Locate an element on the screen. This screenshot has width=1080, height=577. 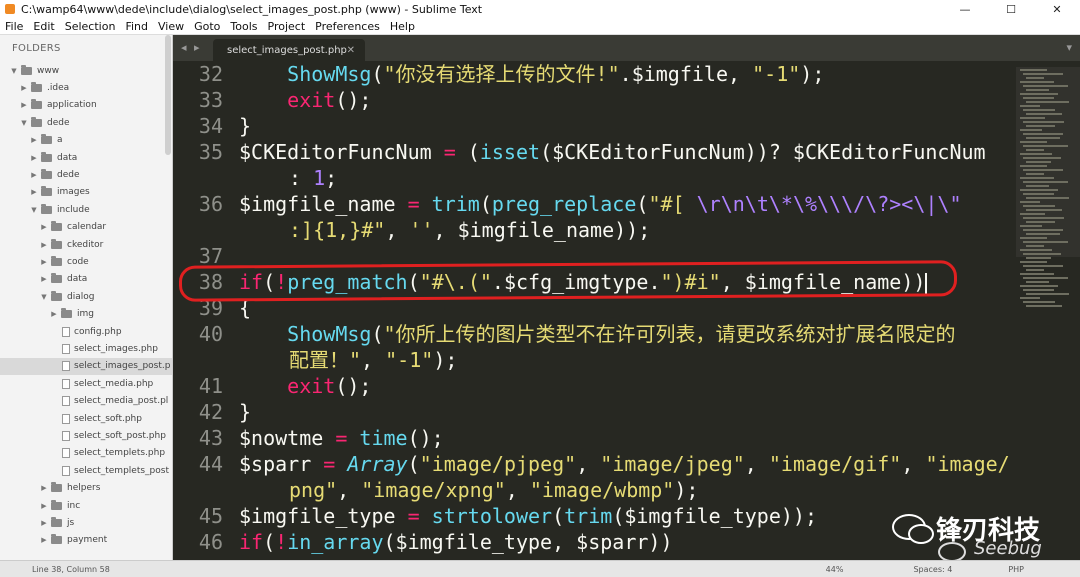
close-button: ✕ is located at coordinates (1057, 9).